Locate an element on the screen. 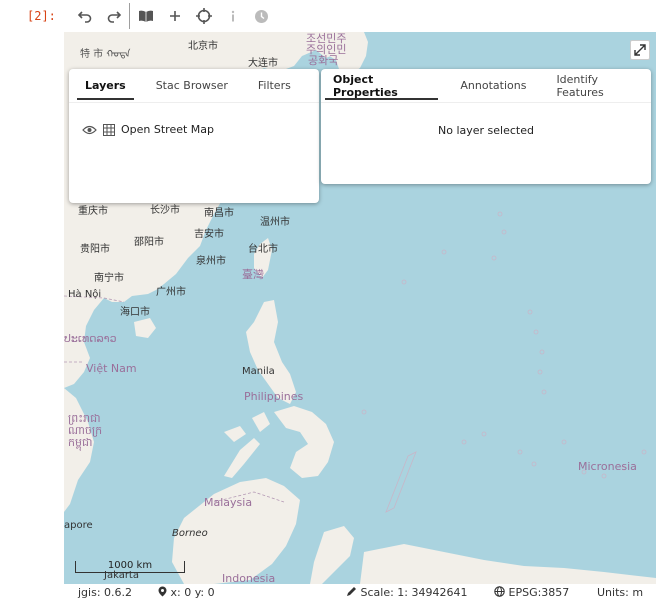 The image size is (656, 601). map-label: 邵阳市 is located at coordinates (149, 242).